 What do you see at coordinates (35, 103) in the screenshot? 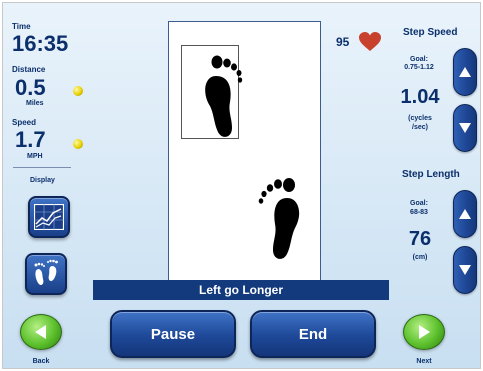
I see `distance-unit: Miles` at bounding box center [35, 103].